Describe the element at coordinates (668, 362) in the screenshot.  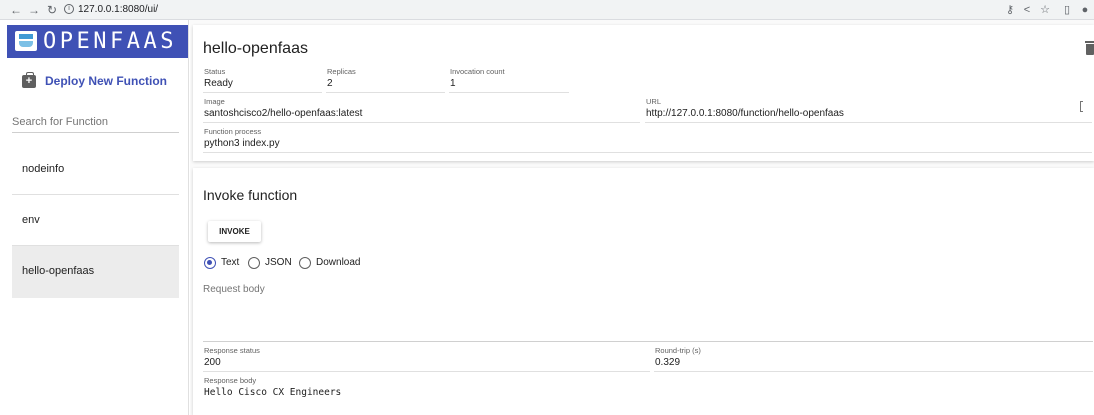
I see `round-trip-value: 0.329` at that location.